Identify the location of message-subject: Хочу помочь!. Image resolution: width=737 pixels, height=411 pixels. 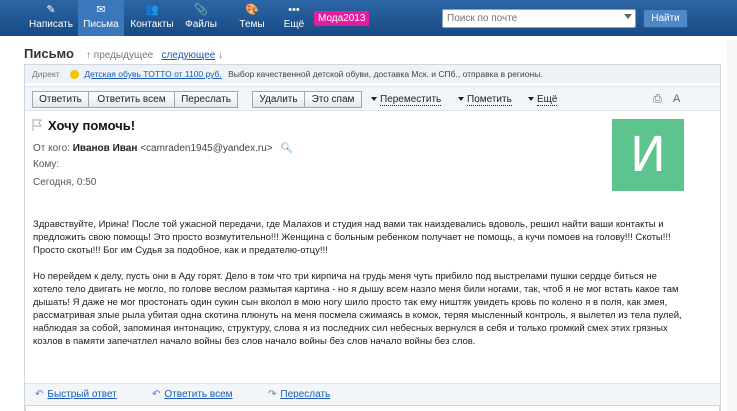
(92, 125).